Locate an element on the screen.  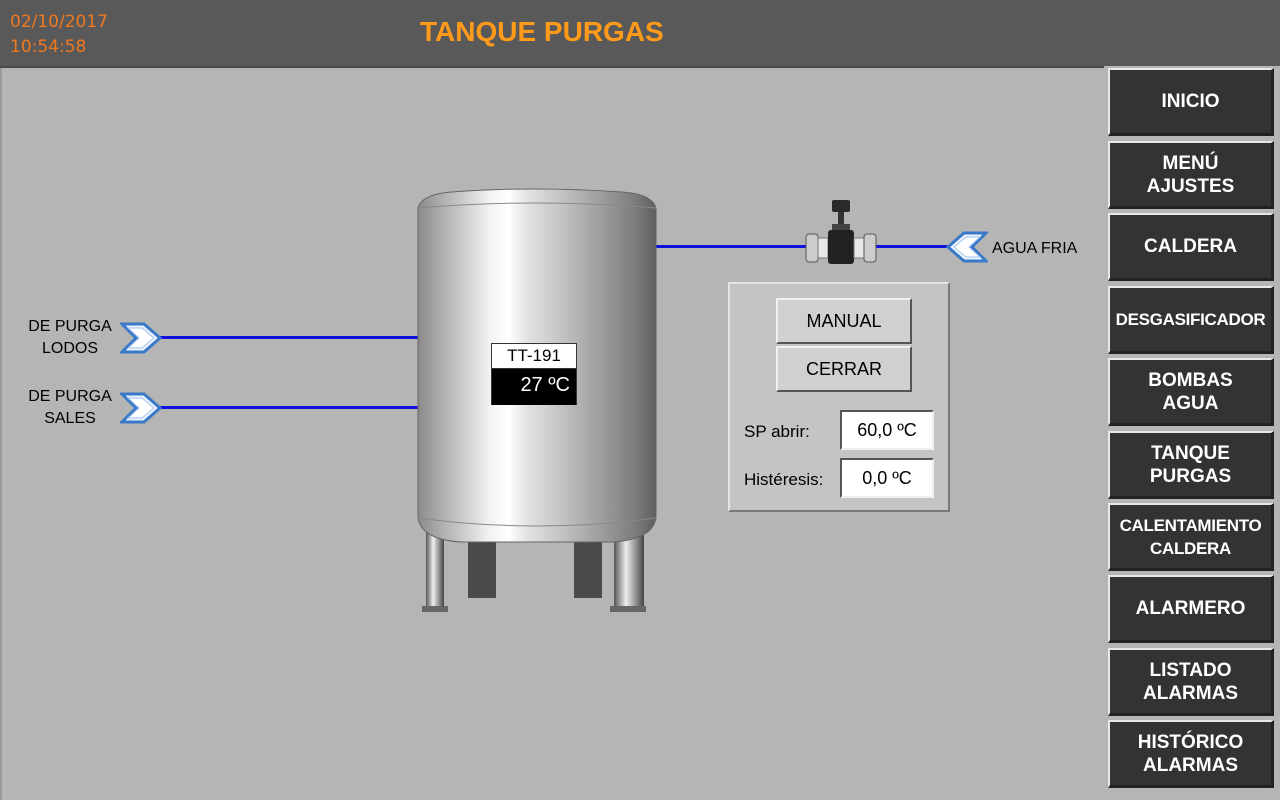
nav-historico-alarmas: HISTÓRICO ALARMAS is located at coordinates (1191, 754).